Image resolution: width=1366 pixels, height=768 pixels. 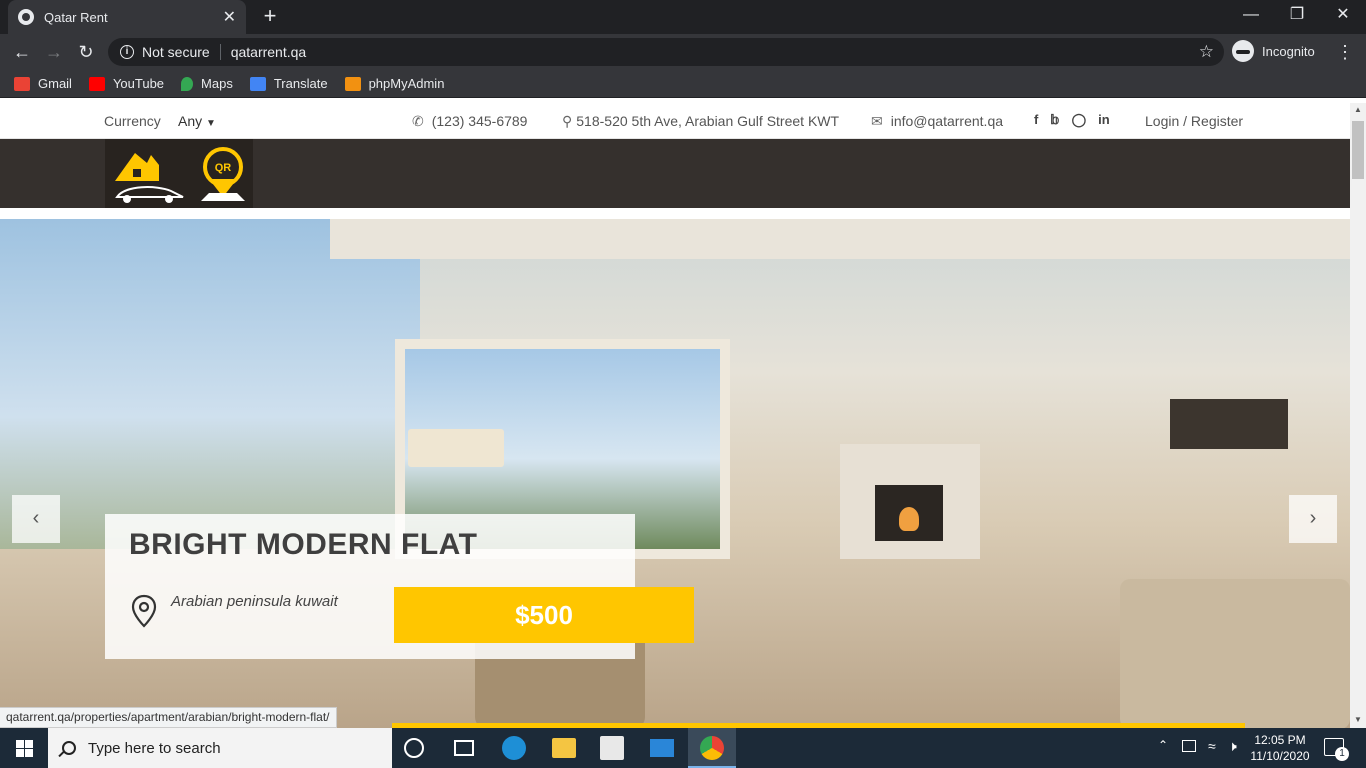 I want to click on email-contact: ✉ info@qatarrent.qa, so click(x=937, y=121).